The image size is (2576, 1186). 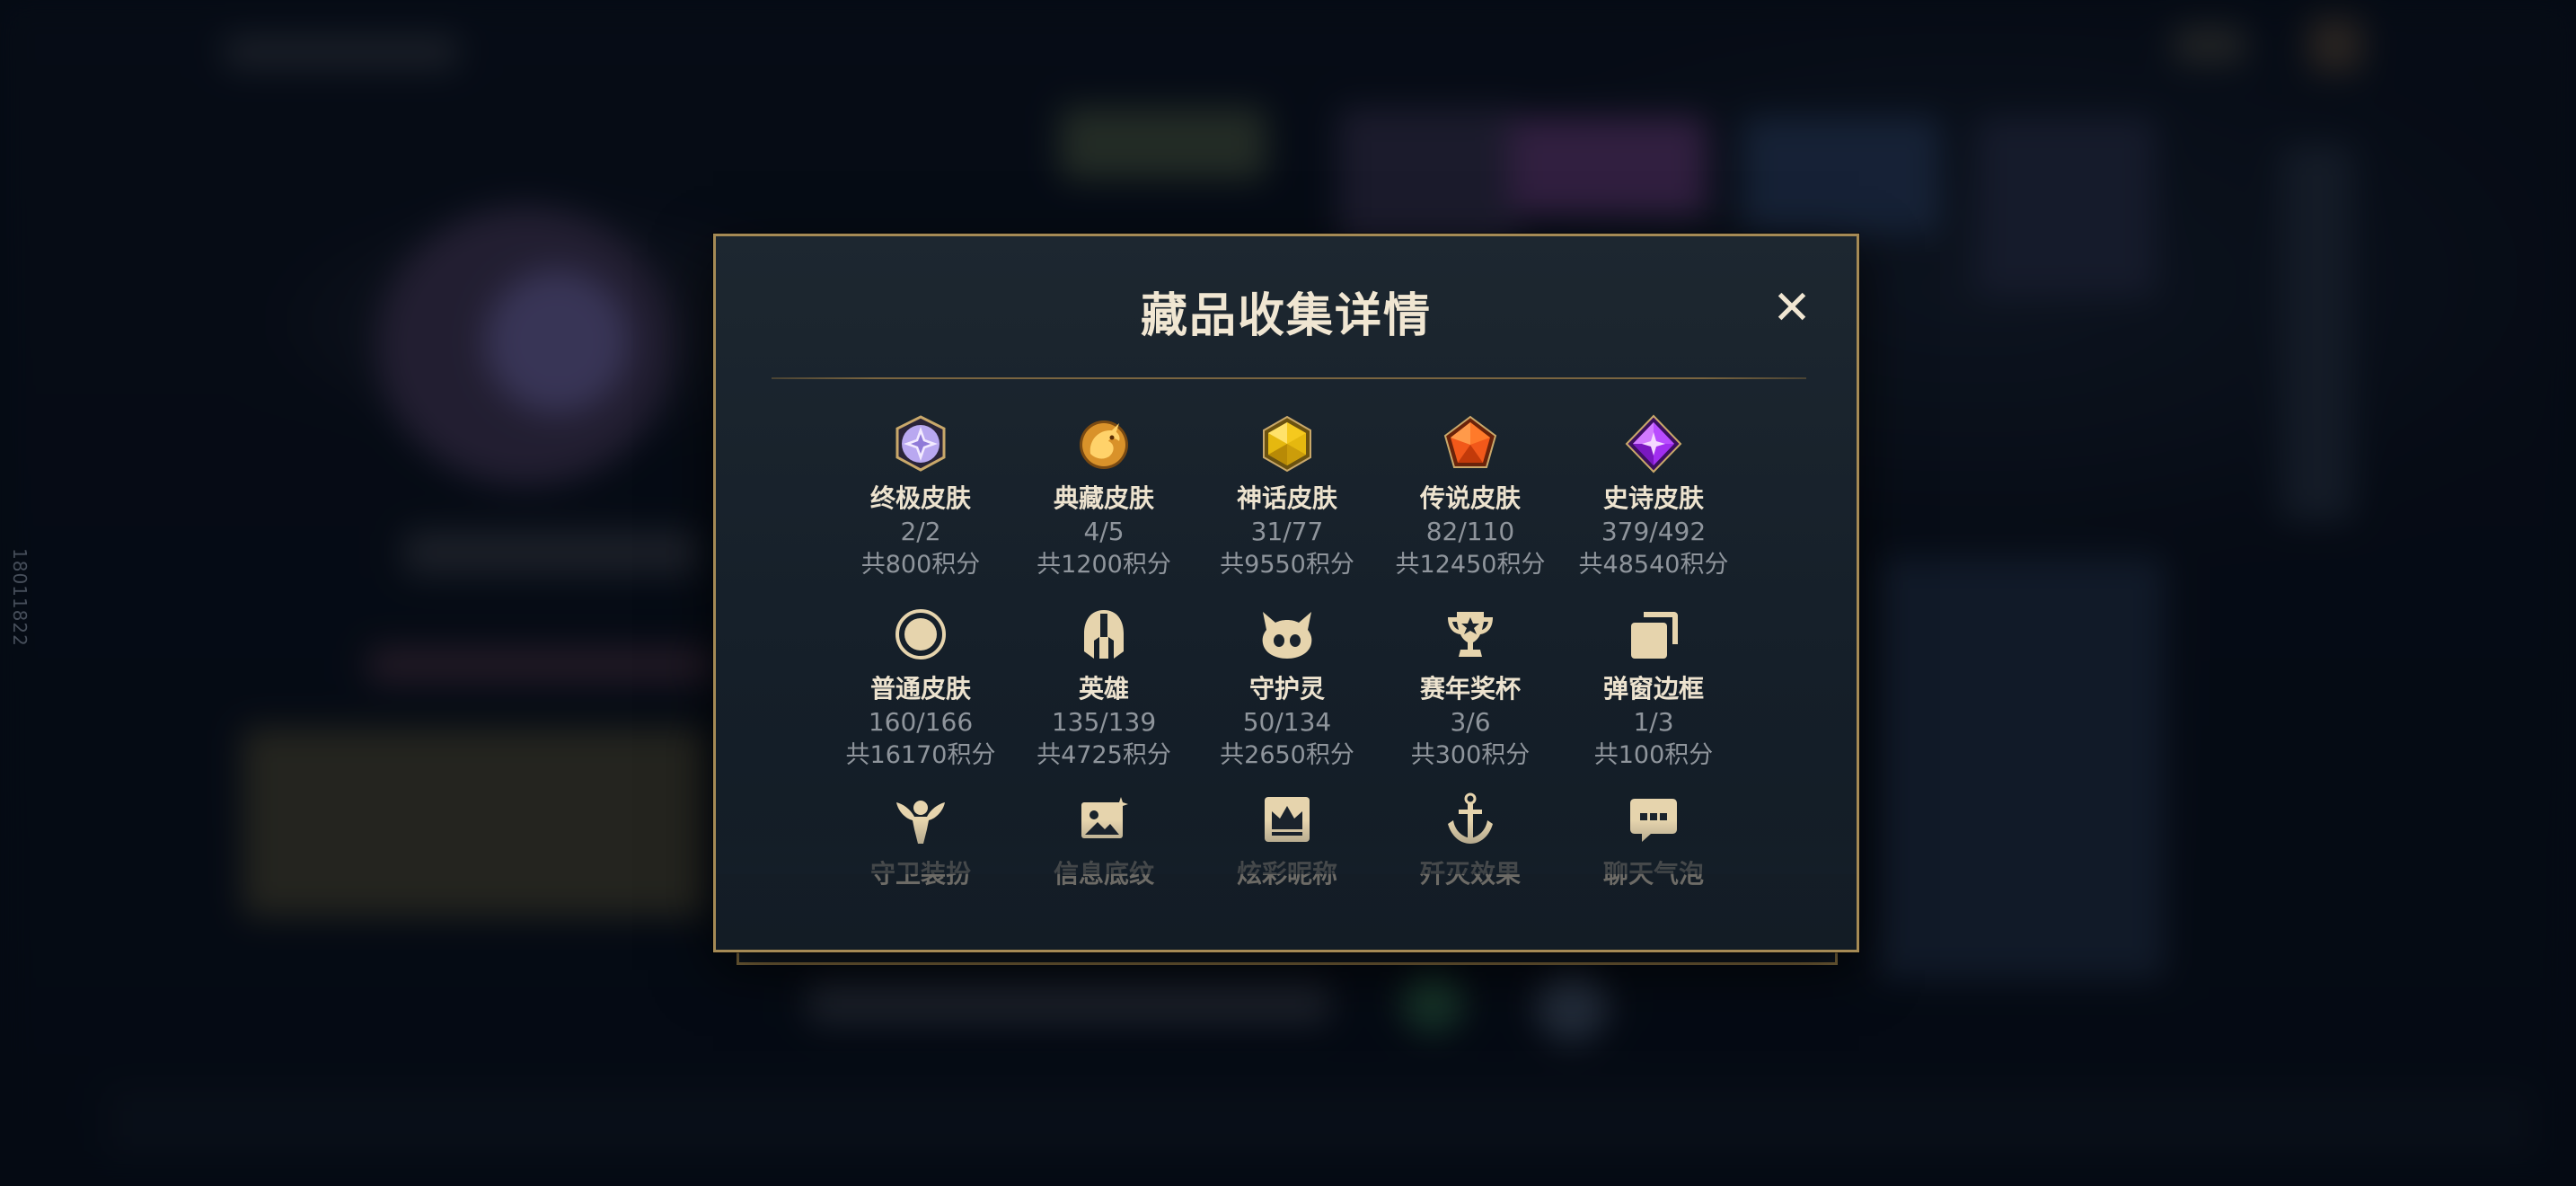 What do you see at coordinates (1470, 441) in the screenshot?
I see `legendary-gem-icon` at bounding box center [1470, 441].